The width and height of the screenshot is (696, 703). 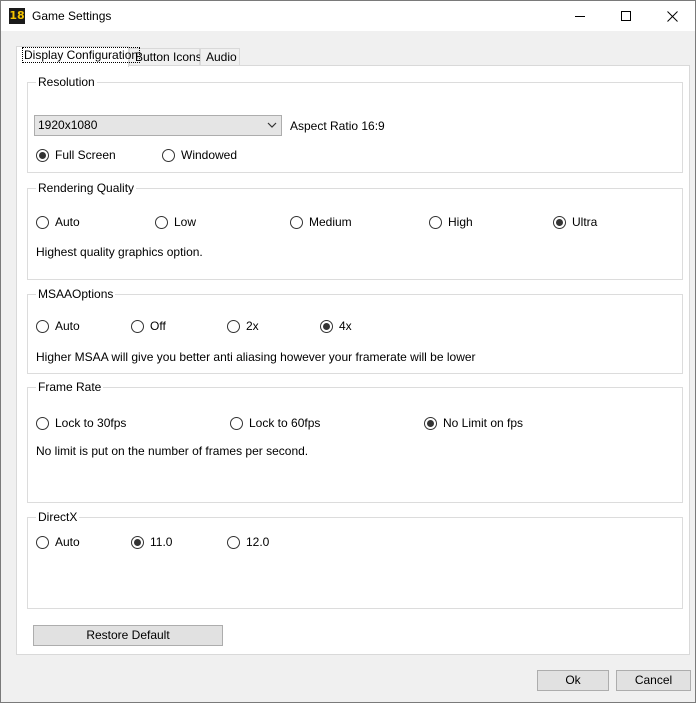 I want to click on radio-label: High, so click(x=460, y=222).